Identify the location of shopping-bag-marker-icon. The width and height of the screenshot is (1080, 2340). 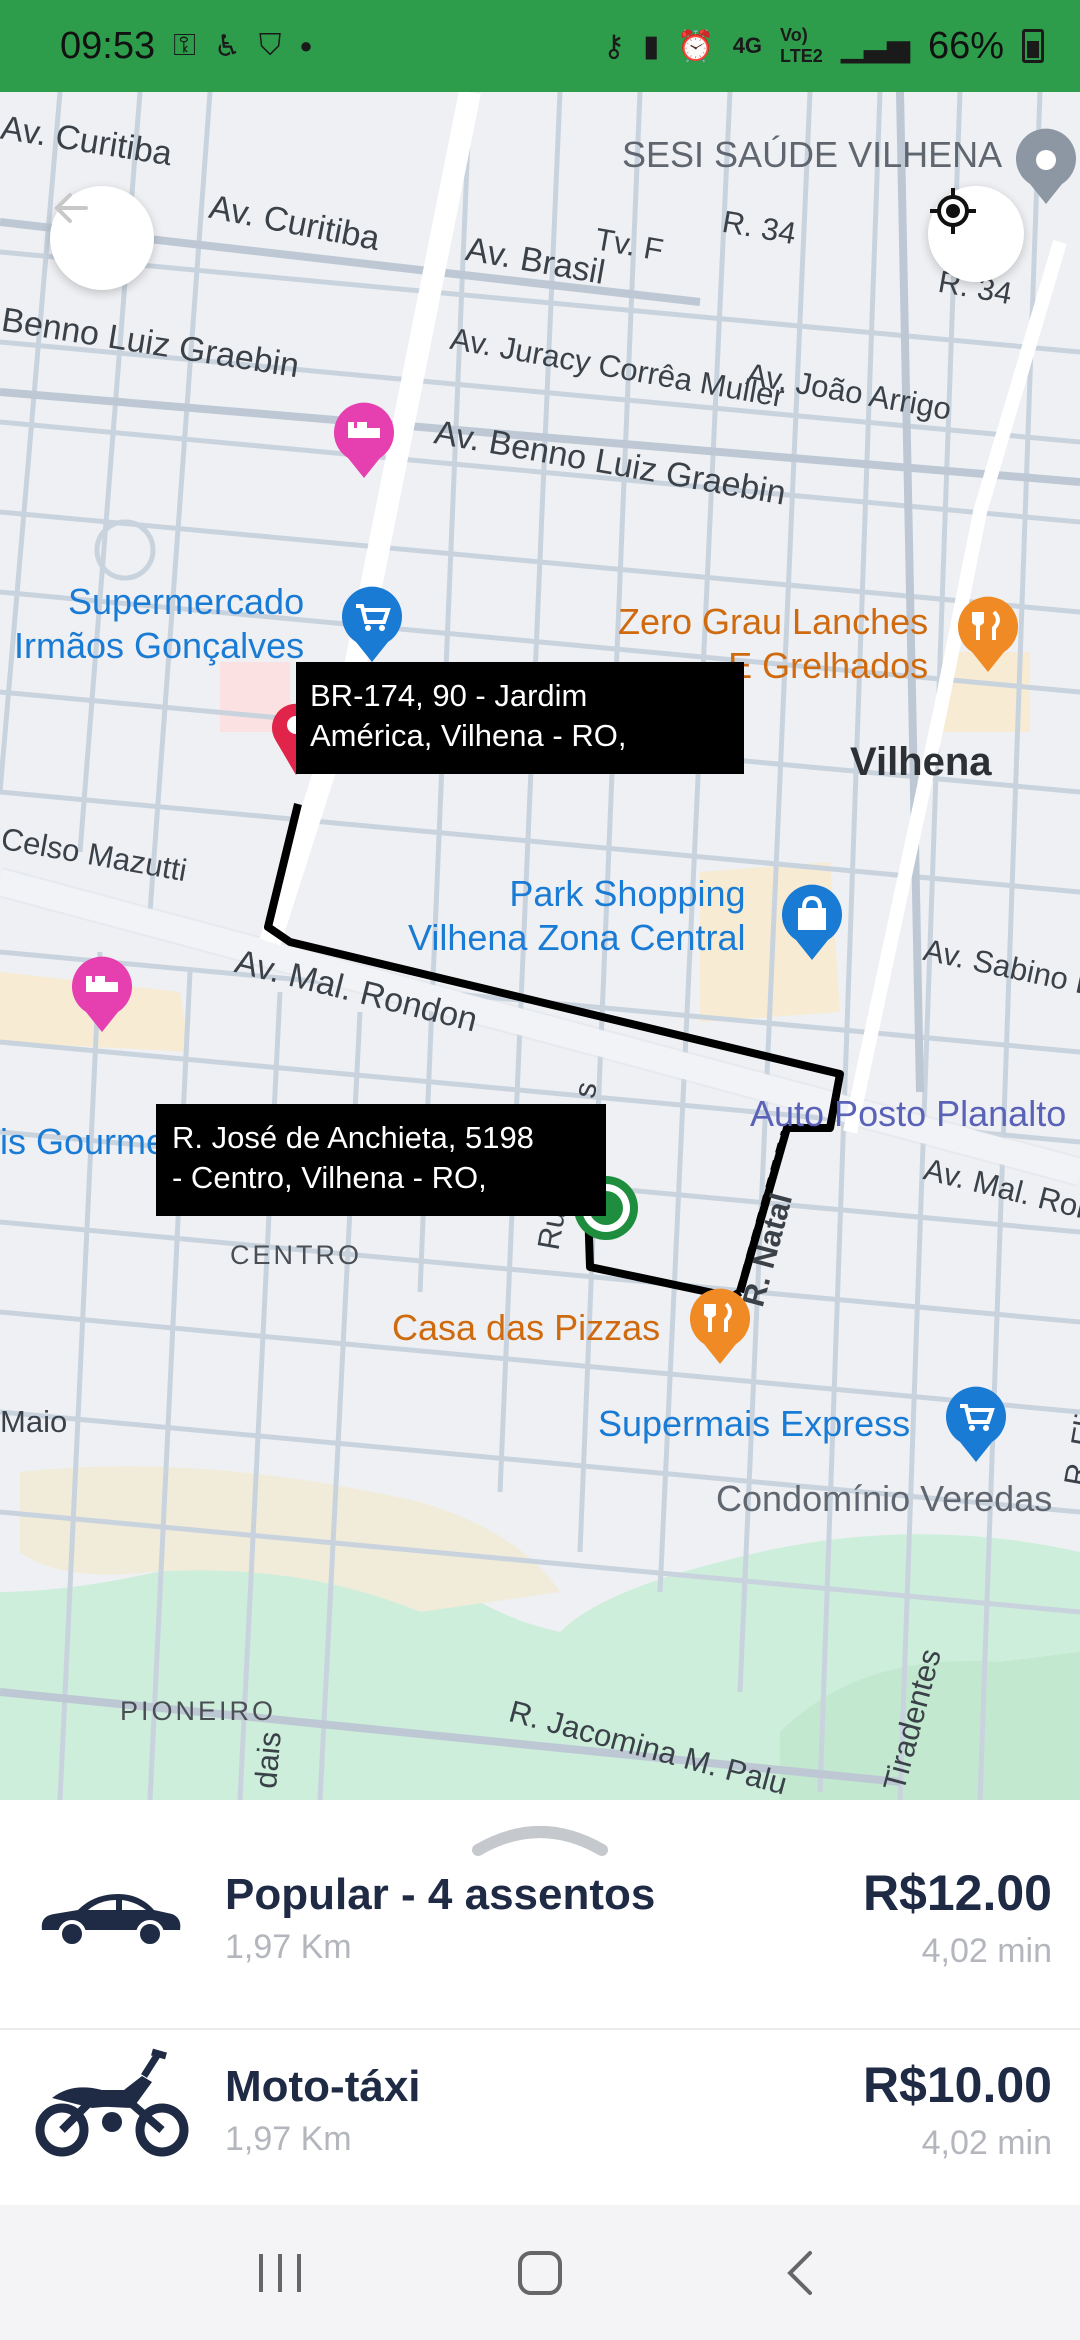
(812, 922).